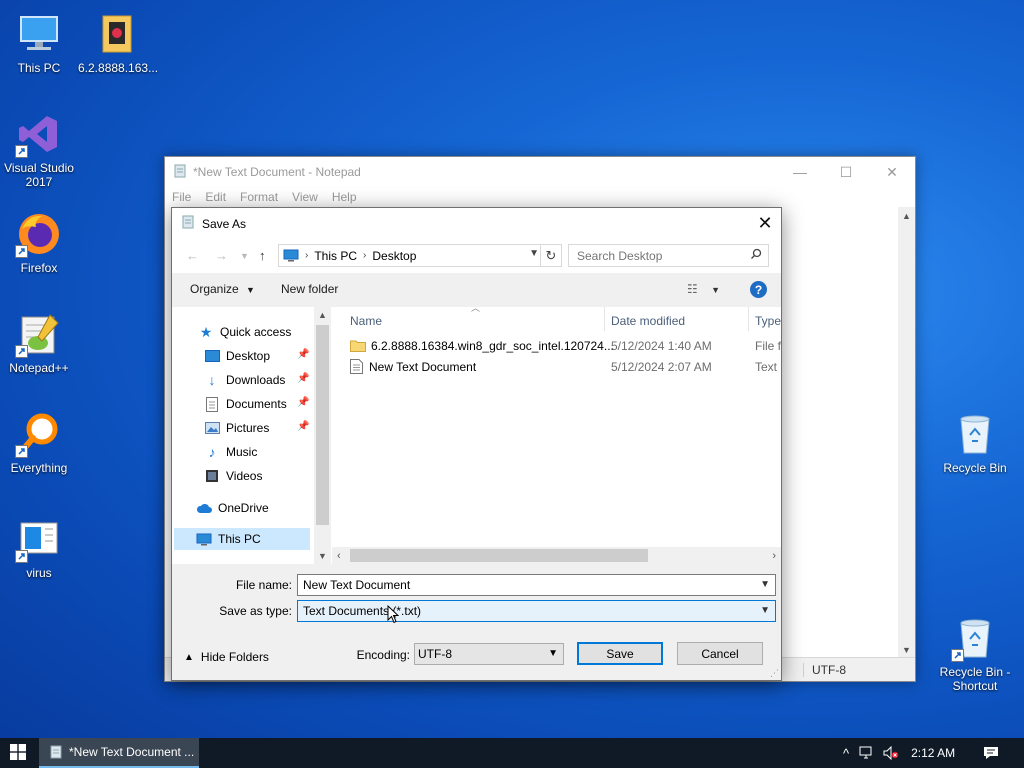 The width and height of the screenshot is (1024, 768). What do you see at coordinates (975, 638) in the screenshot?
I see `recycle-bin-icon` at bounding box center [975, 638].